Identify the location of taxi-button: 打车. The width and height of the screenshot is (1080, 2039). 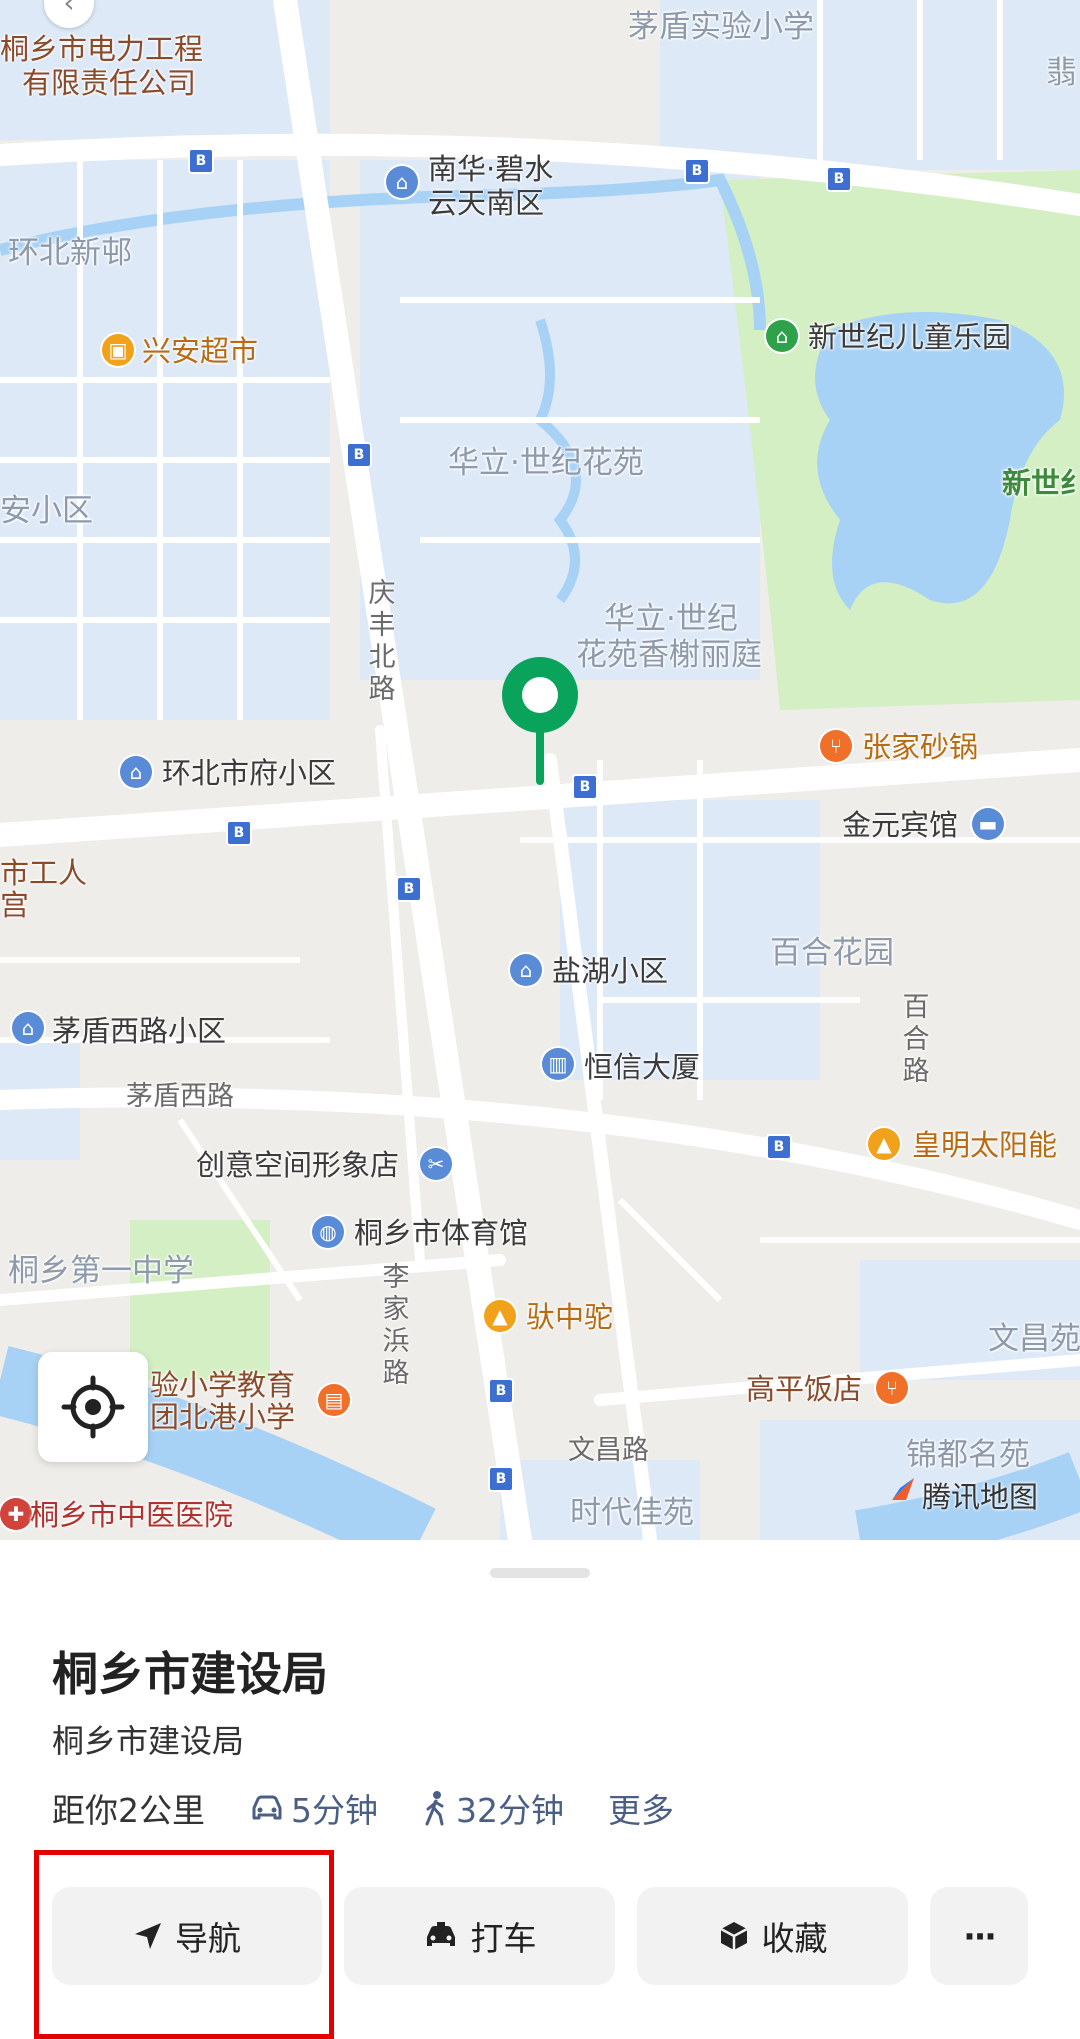
(479, 1936).